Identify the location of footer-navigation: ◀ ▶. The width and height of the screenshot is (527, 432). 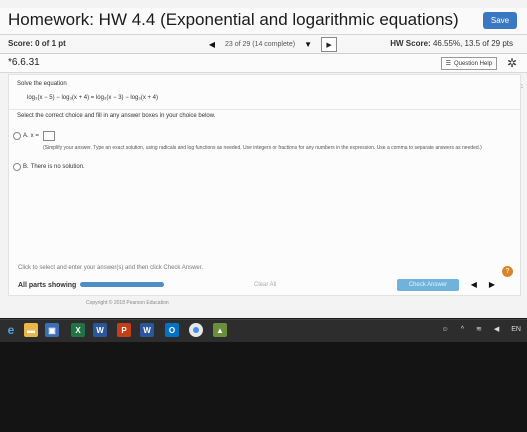
(483, 284).